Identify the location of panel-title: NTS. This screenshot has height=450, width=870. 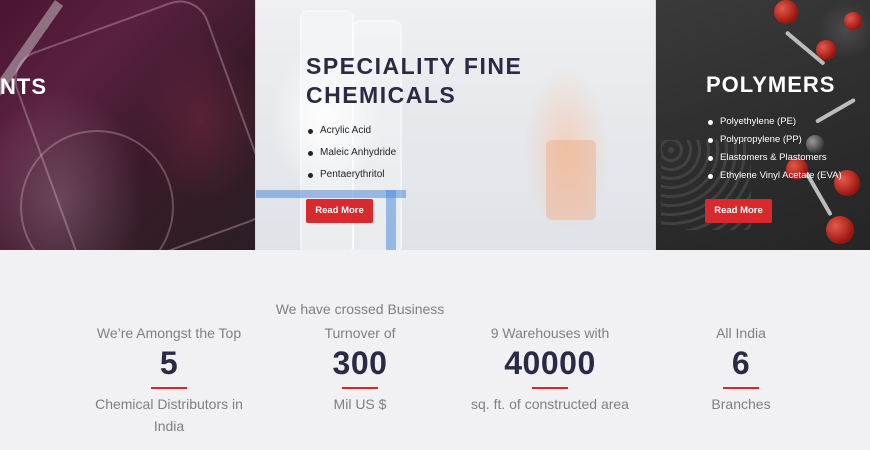
(23, 86).